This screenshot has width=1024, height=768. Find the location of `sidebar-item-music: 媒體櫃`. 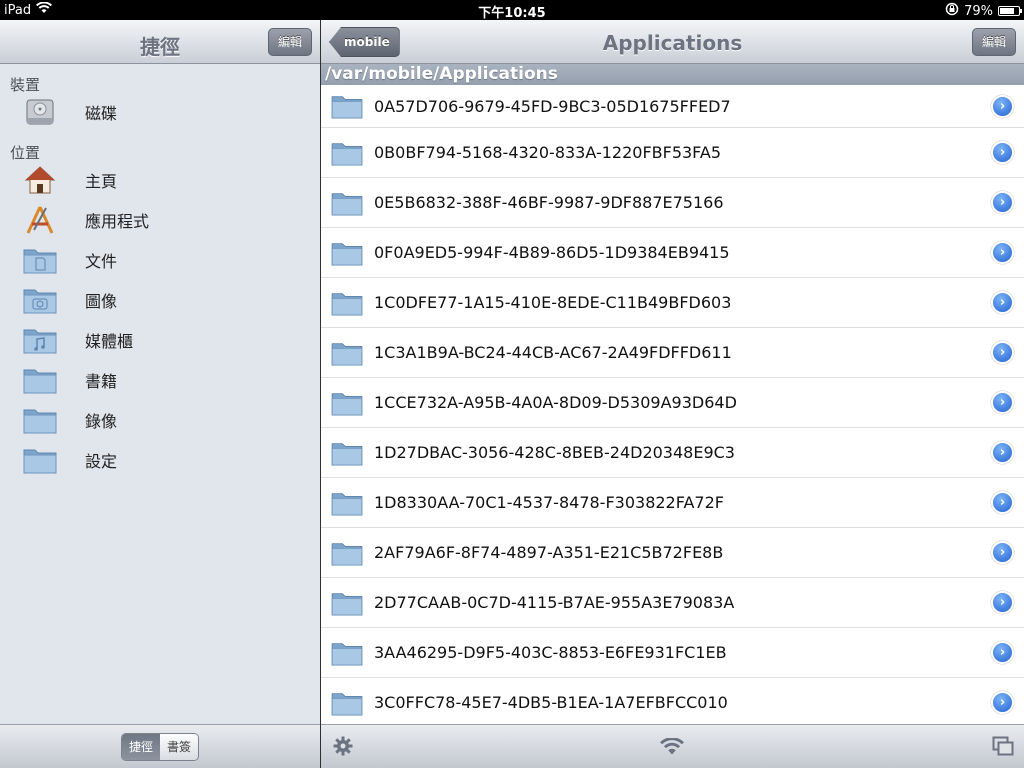

sidebar-item-music: 媒體櫃 is located at coordinates (160, 340).